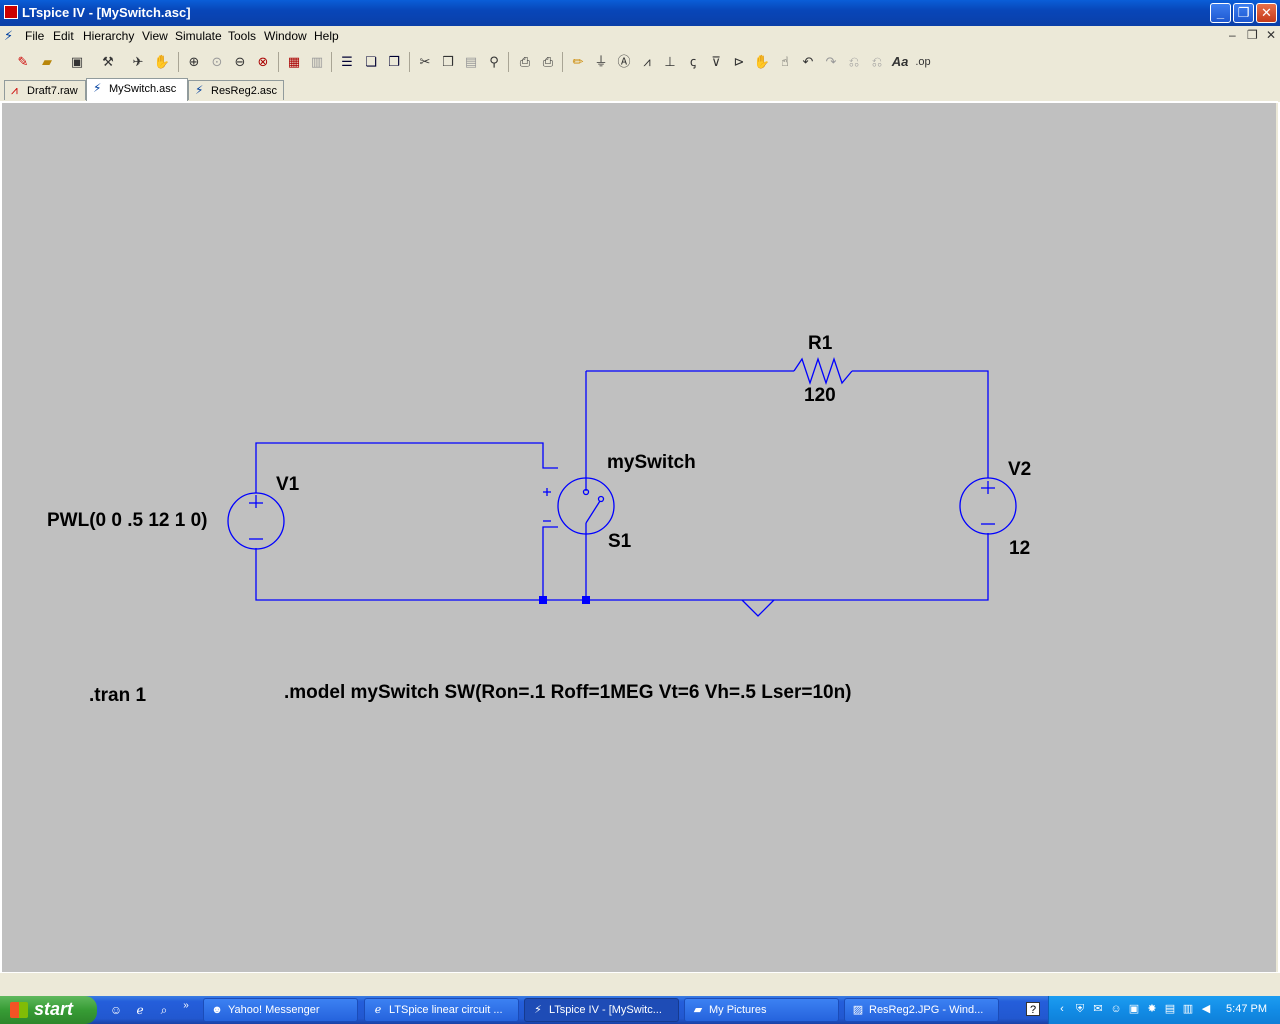 The image size is (1280, 1024). Describe the element at coordinates (137, 89) in the screenshot. I see `tab-myswitch-asc: ⚡ MySwitch.asc` at that location.